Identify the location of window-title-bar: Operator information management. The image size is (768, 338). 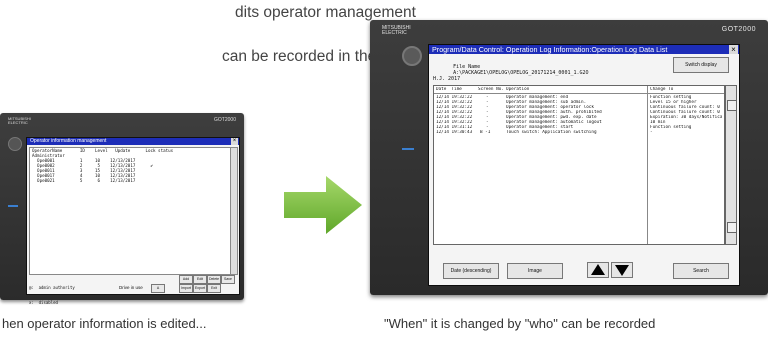
(133, 141).